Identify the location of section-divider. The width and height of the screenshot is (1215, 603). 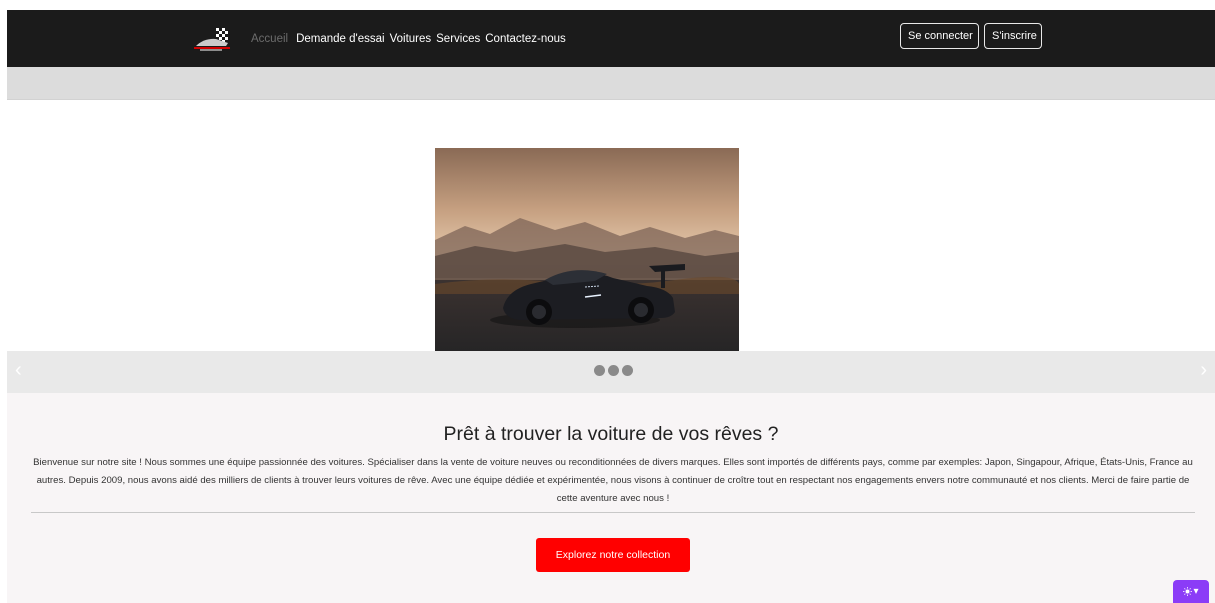
(613, 512).